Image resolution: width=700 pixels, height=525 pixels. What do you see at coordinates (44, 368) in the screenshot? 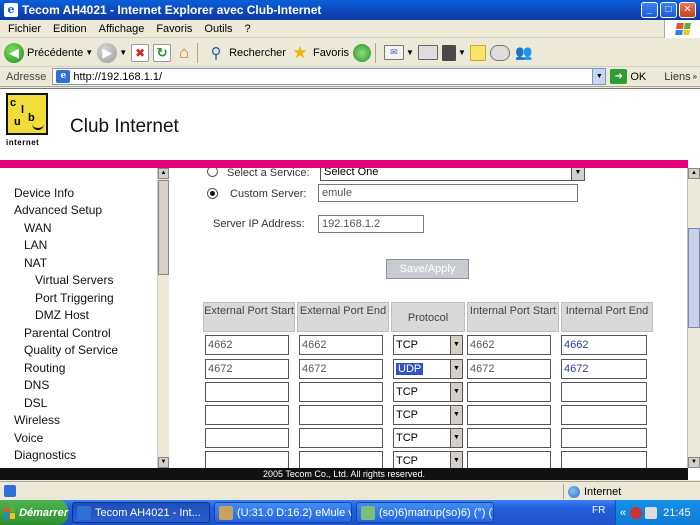
I see `sidebar-item-routing: Routing` at bounding box center [44, 368].